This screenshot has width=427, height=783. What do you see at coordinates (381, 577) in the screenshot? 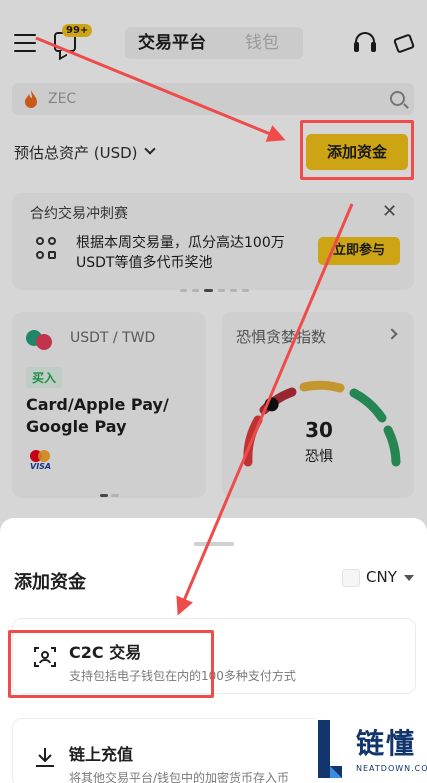
I see `currency-code: CNY` at bounding box center [381, 577].